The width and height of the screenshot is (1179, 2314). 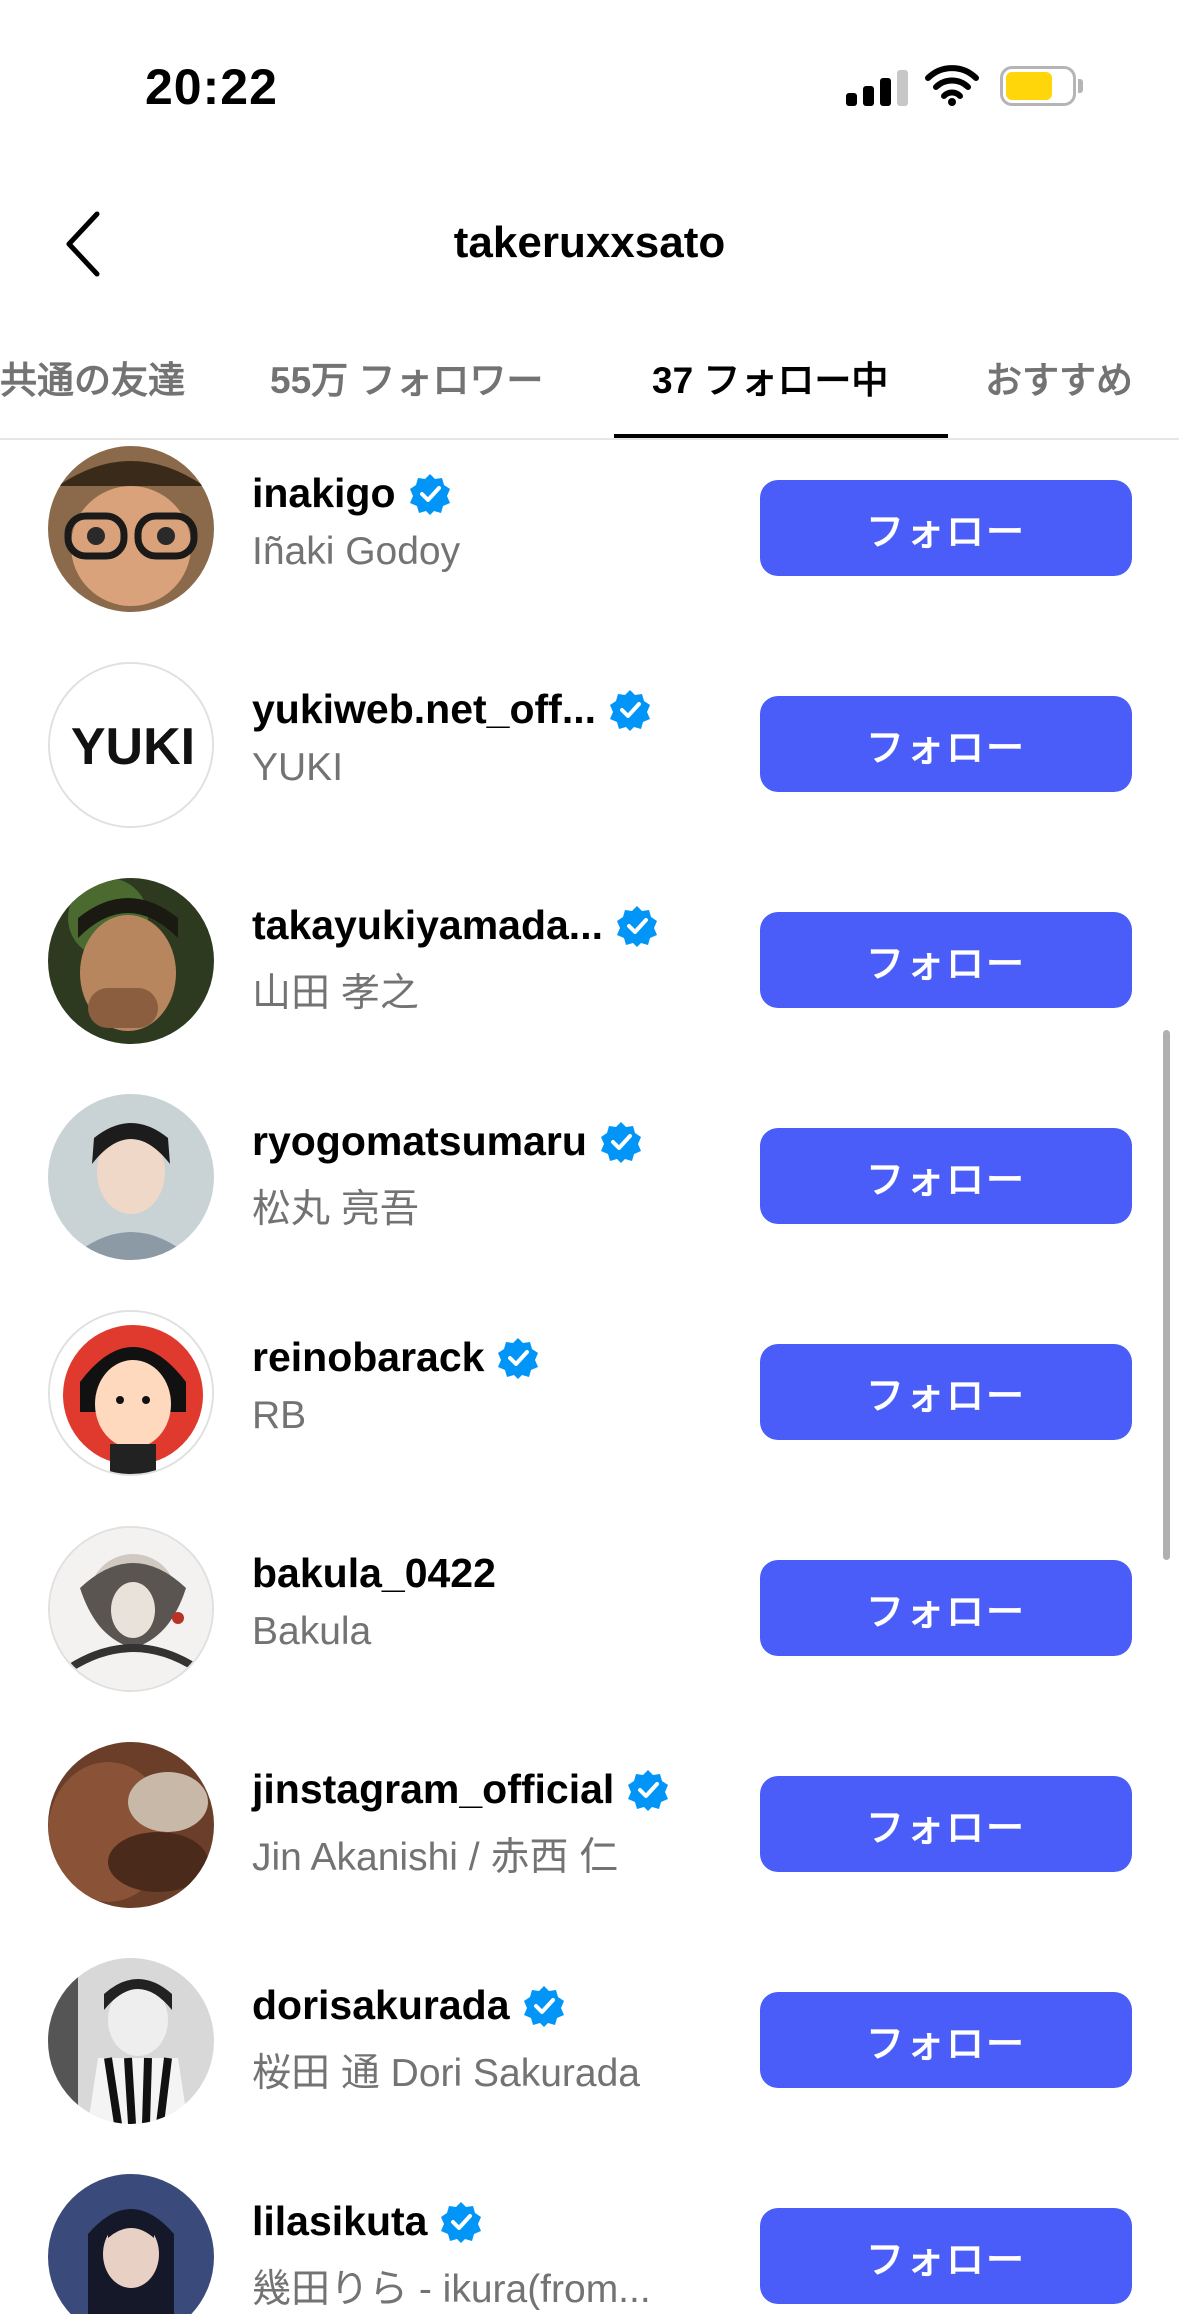 I want to click on username: jinstagram_official, so click(x=461, y=1789).